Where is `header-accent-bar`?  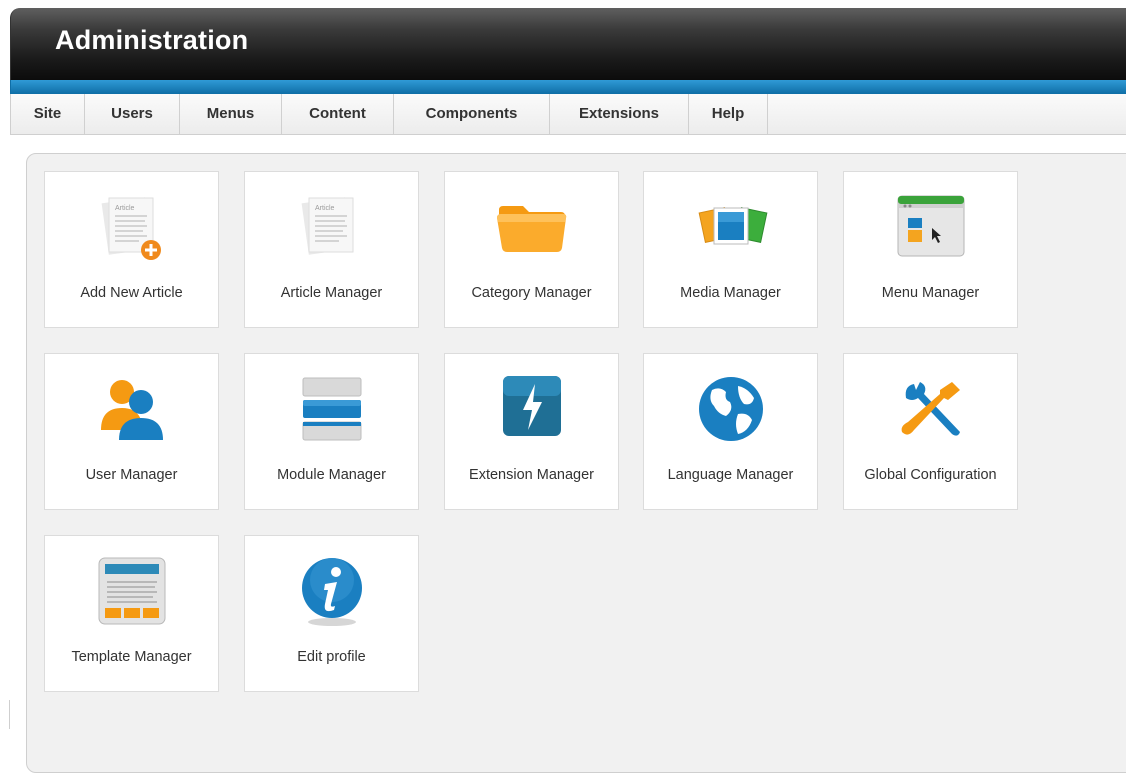
header-accent-bar is located at coordinates (568, 87).